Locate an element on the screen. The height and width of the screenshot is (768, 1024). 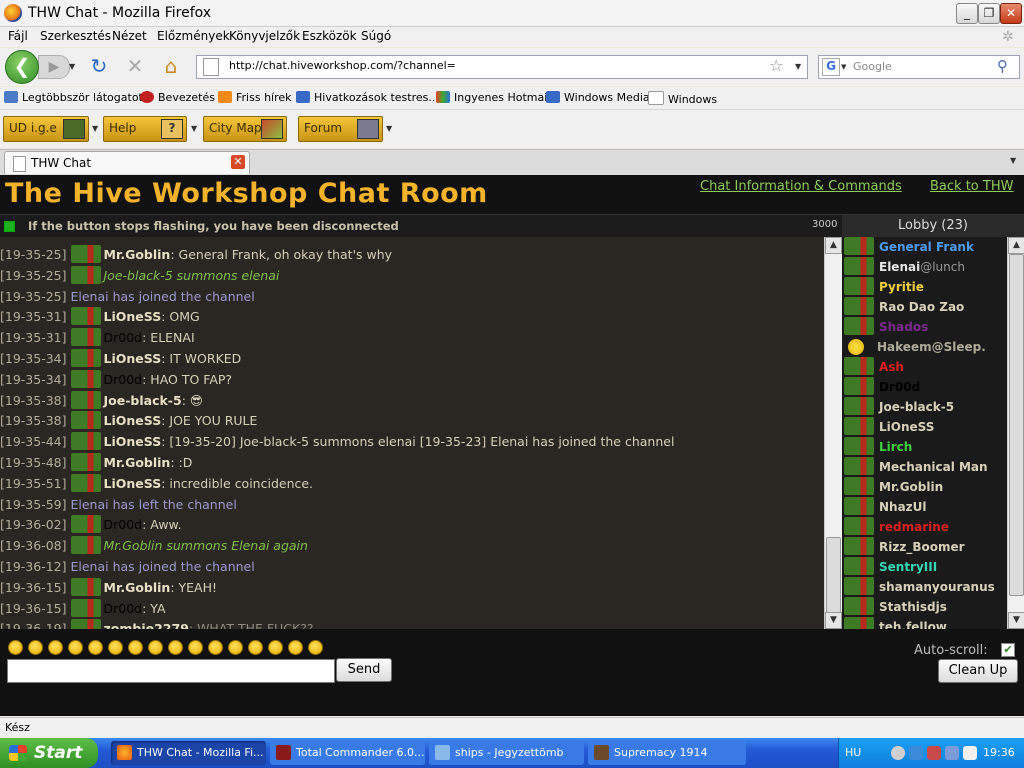
help-dropdown-icon: ▼ is located at coordinates (194, 128).